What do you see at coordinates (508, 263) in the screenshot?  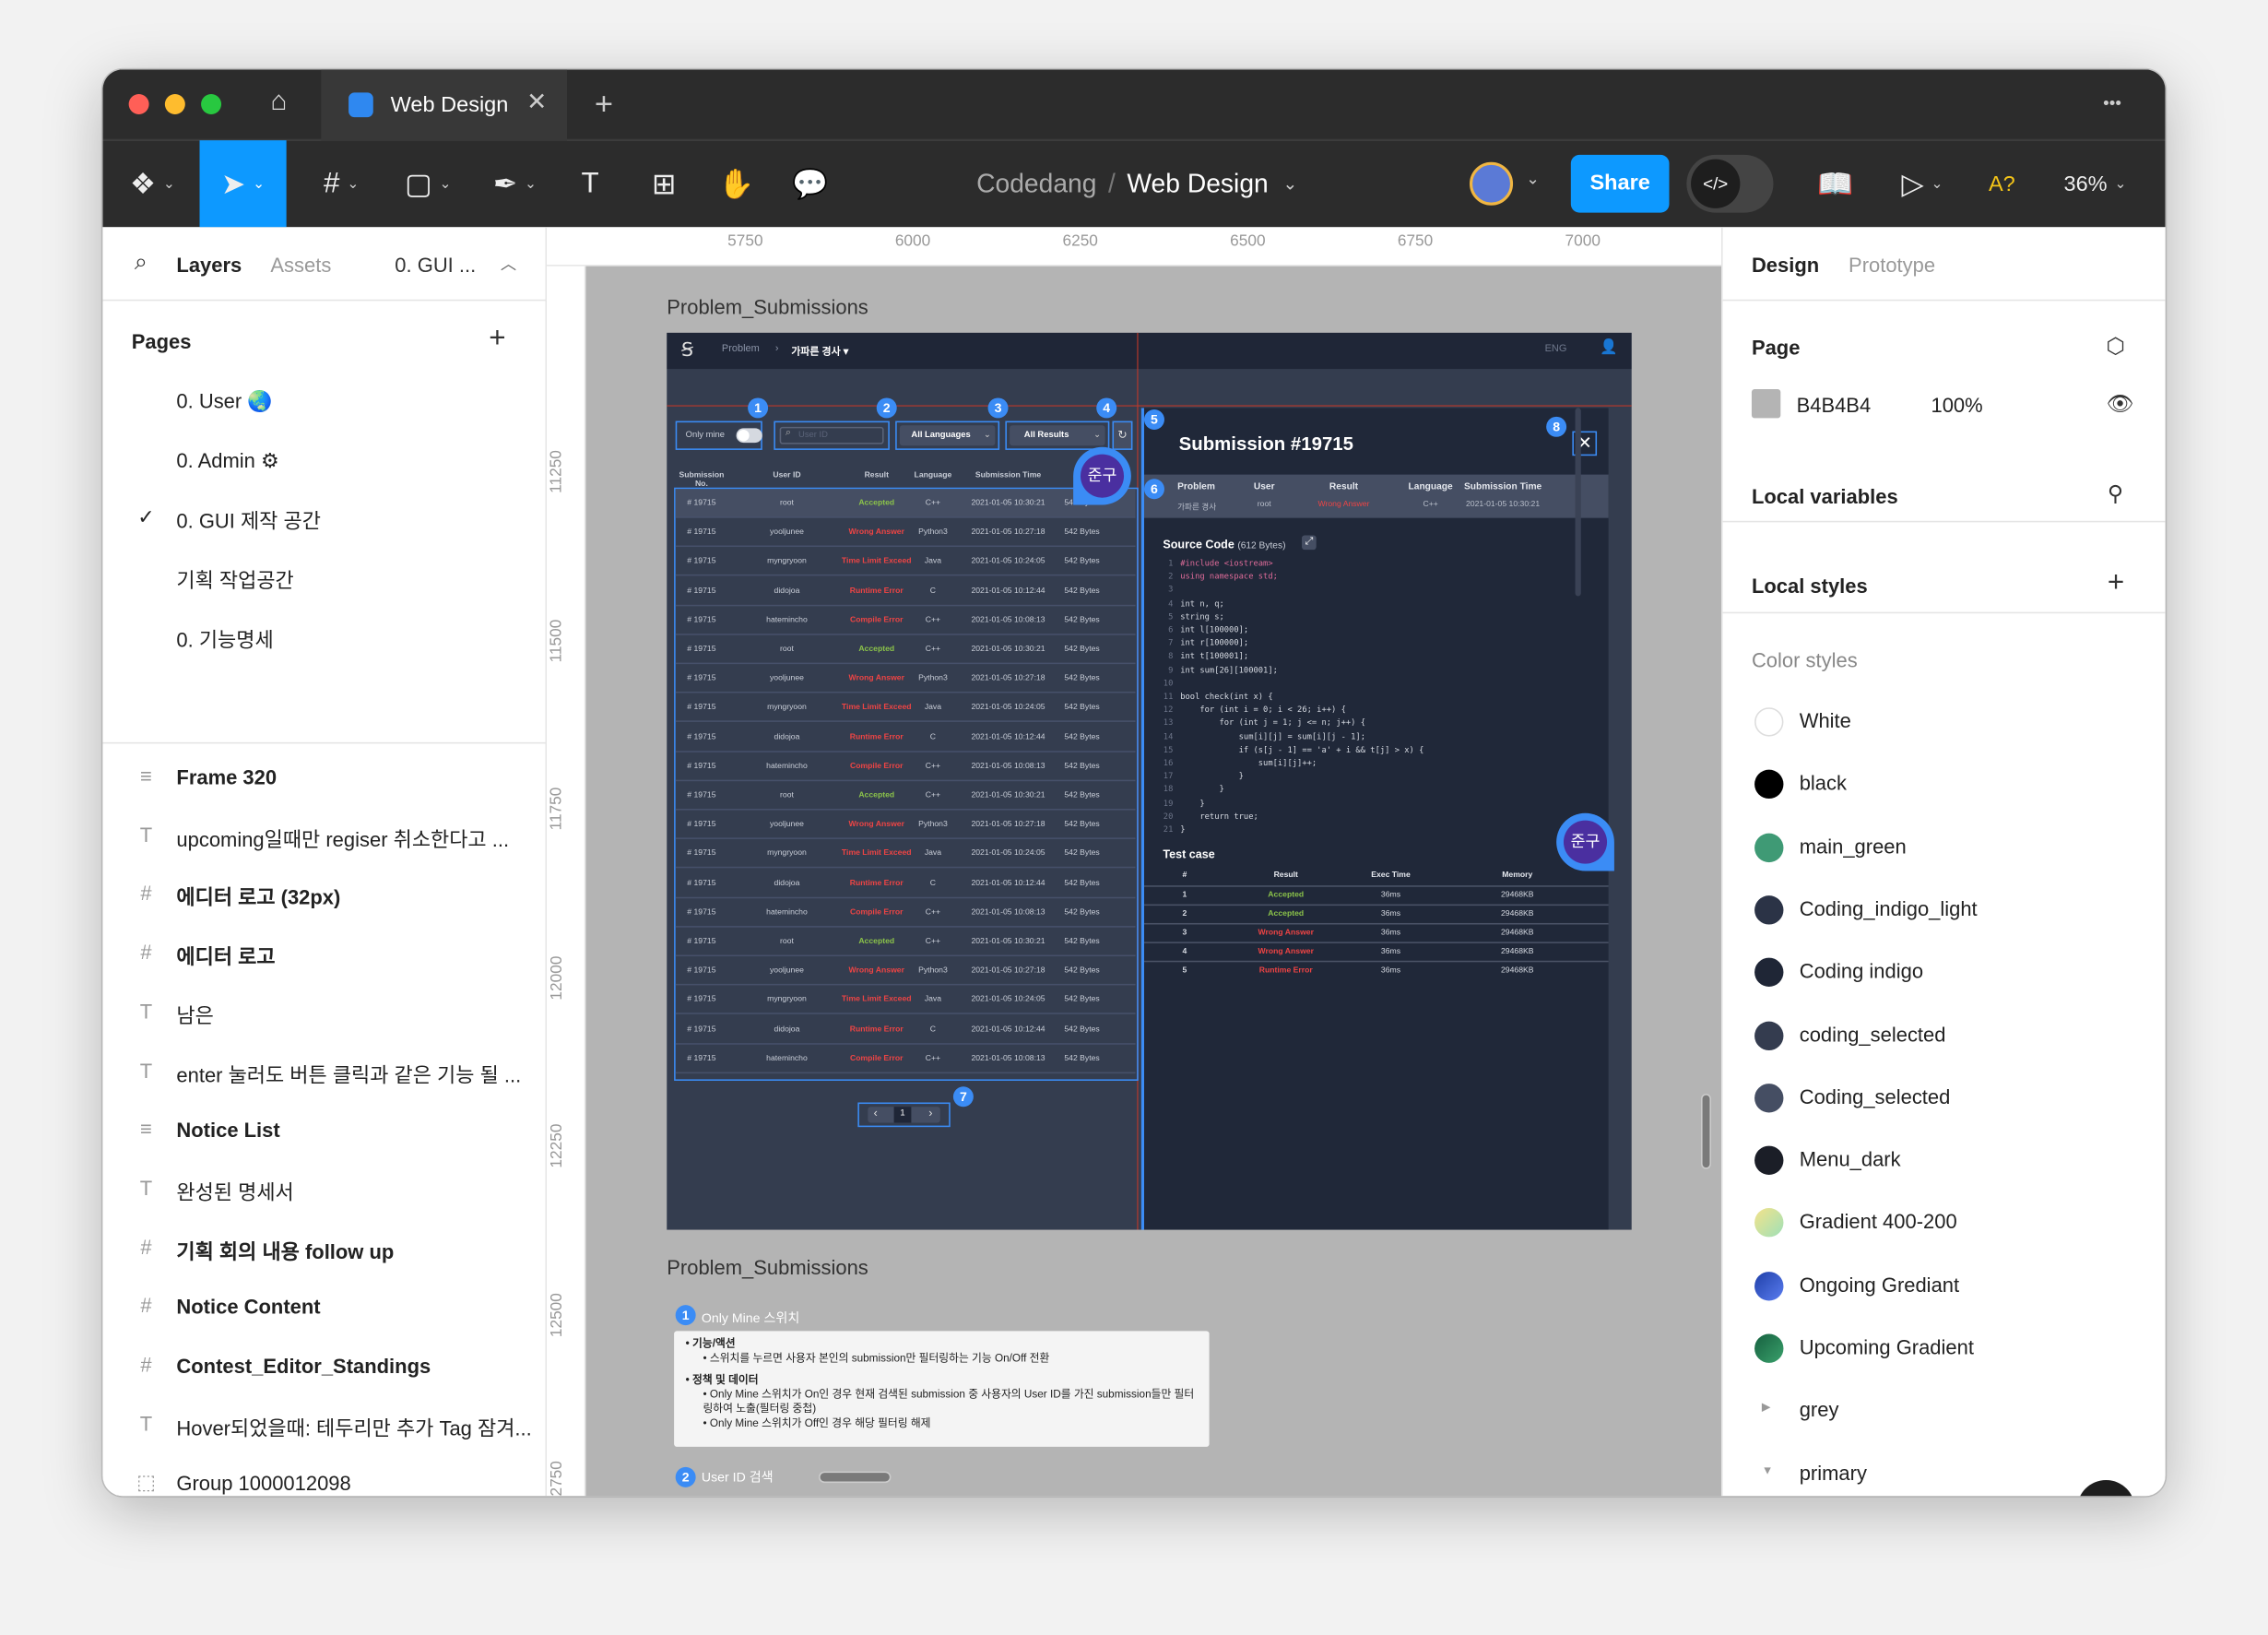 I see `chevron-up-icon: ︿` at bounding box center [508, 263].